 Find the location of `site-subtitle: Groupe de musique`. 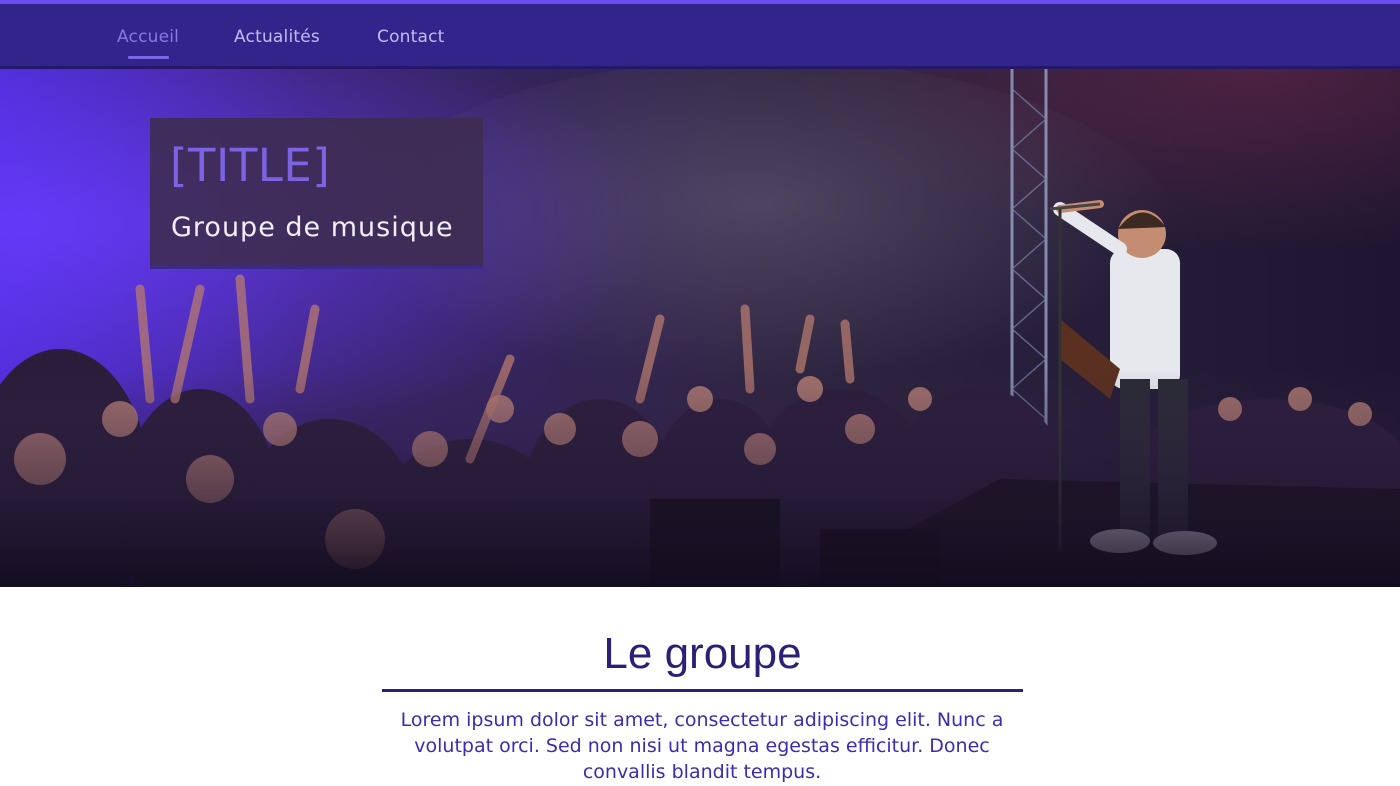

site-subtitle: Groupe de musique is located at coordinates (312, 227).